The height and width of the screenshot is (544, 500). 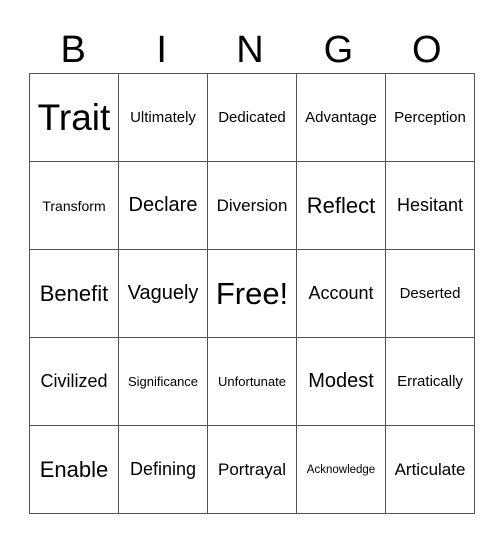 I want to click on grid-row: Benefit Vaguely Free! Account Deserted, so click(x=252, y=293).